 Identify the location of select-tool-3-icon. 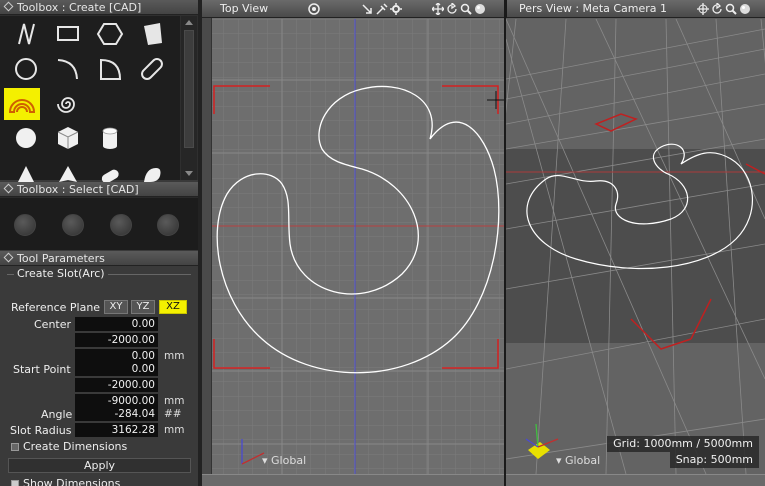
(121, 225).